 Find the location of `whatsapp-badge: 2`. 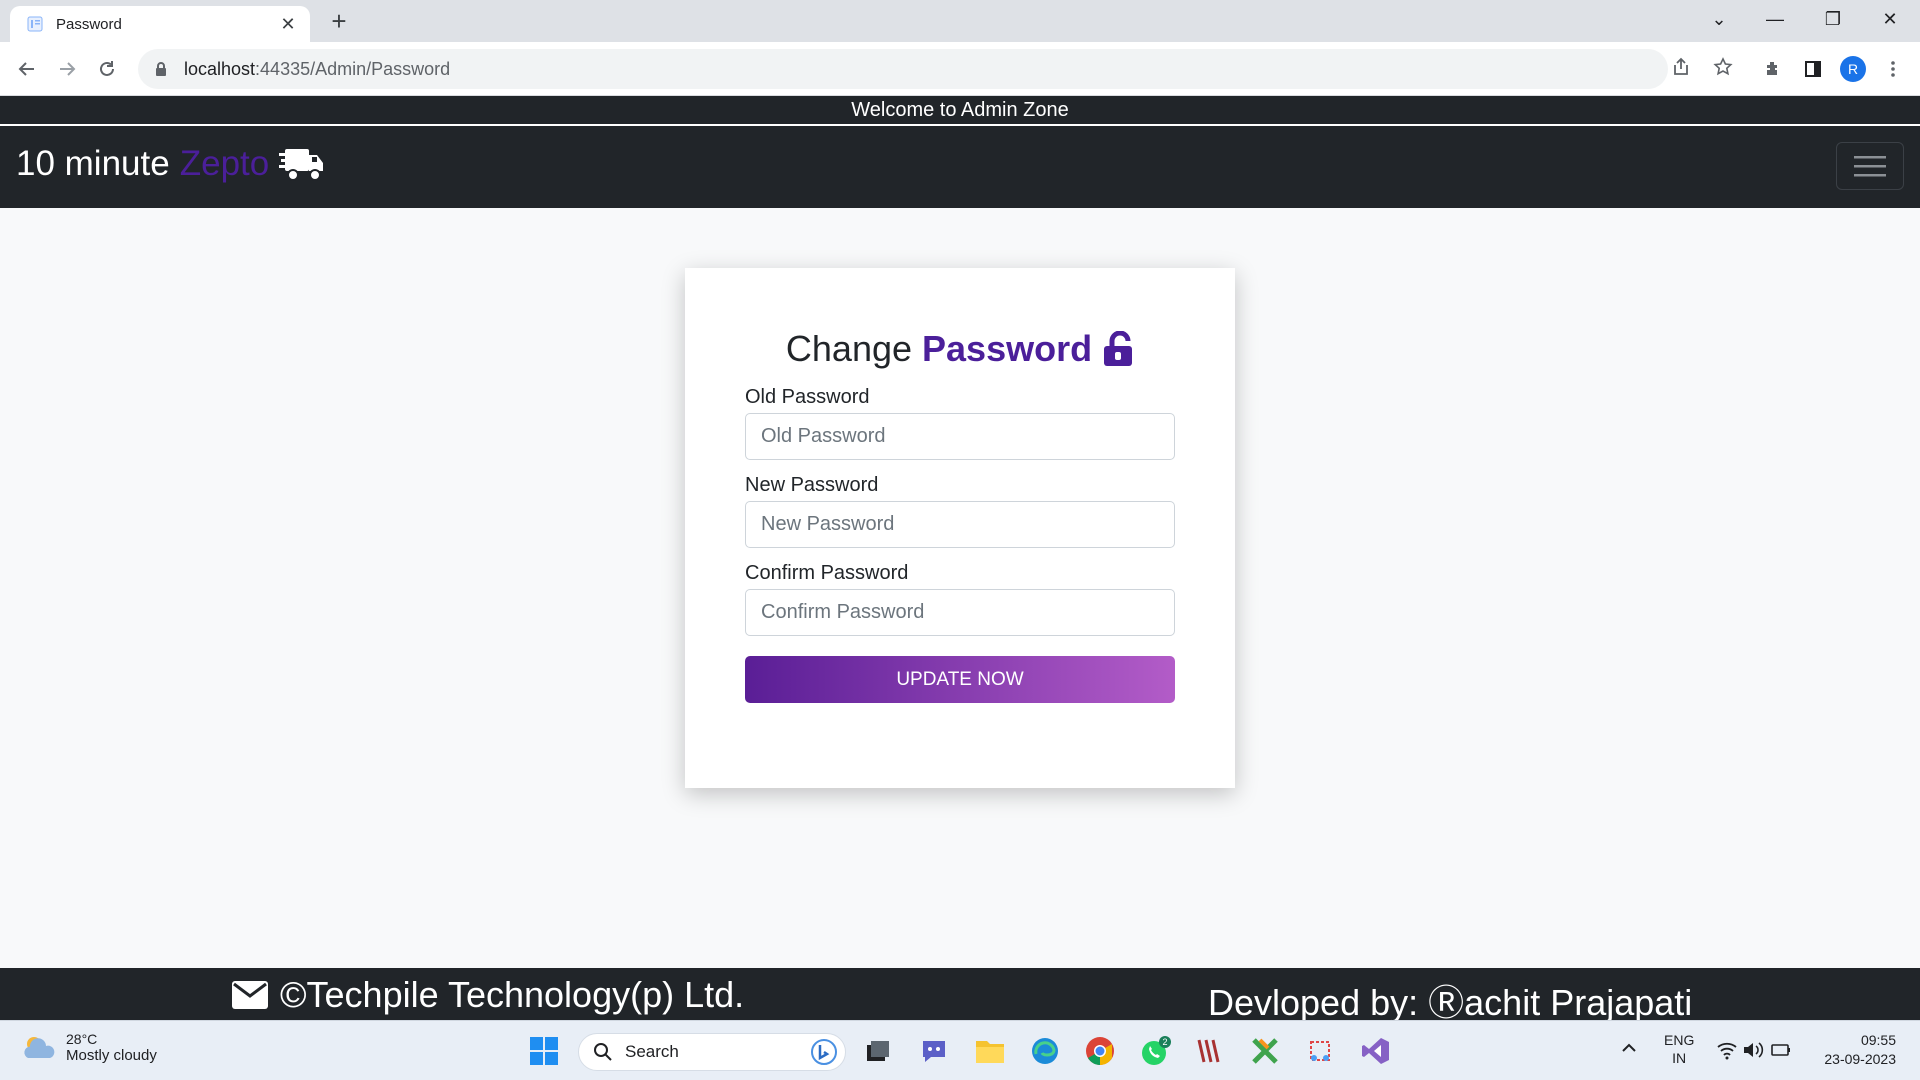

whatsapp-badge: 2 is located at coordinates (1164, 1042).